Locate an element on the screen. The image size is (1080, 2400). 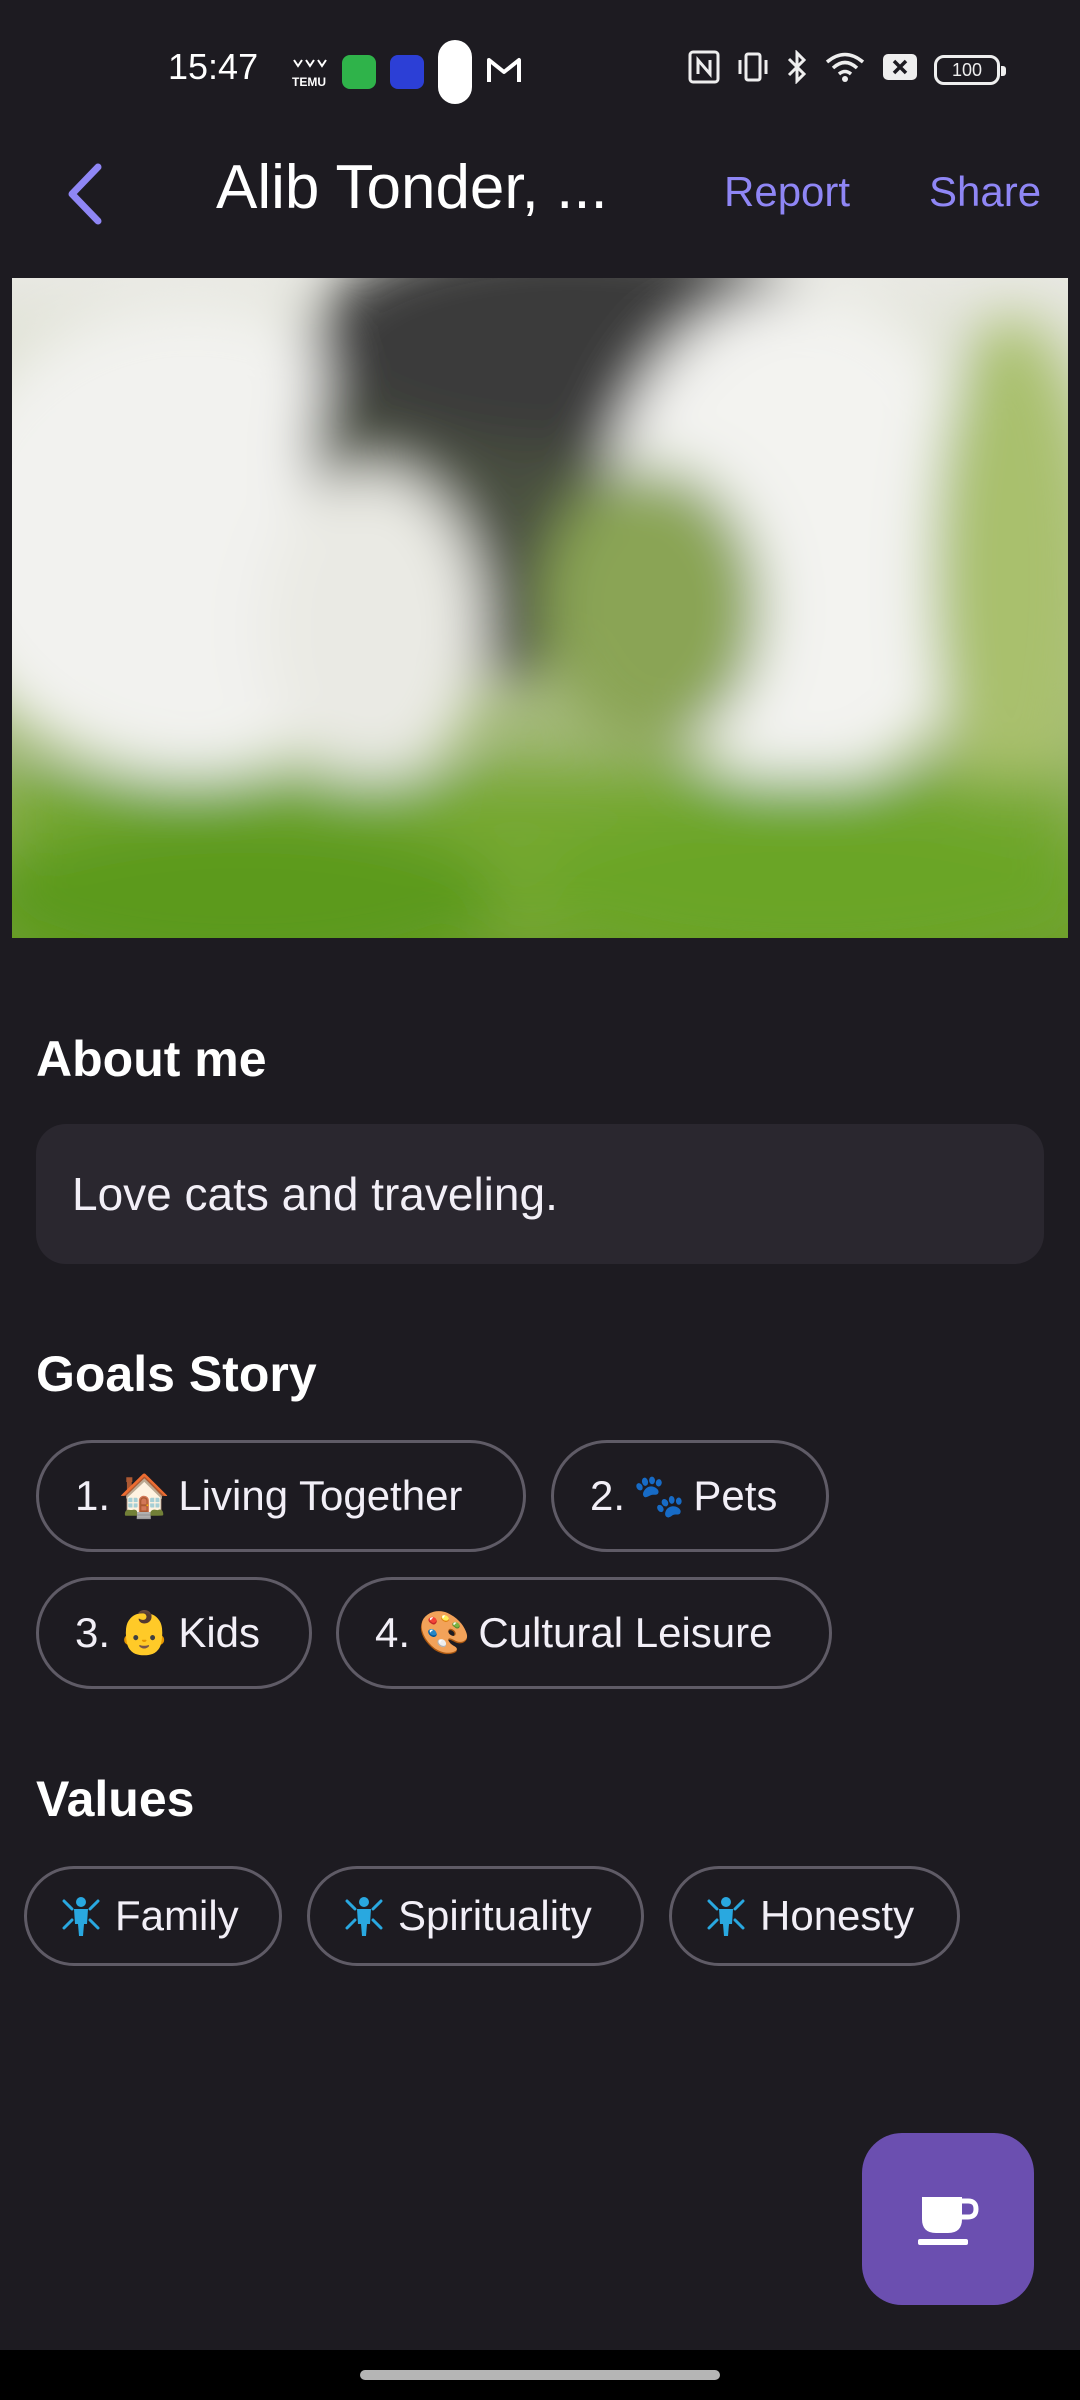
baby-icon: 👶 is located at coordinates (144, 1632).